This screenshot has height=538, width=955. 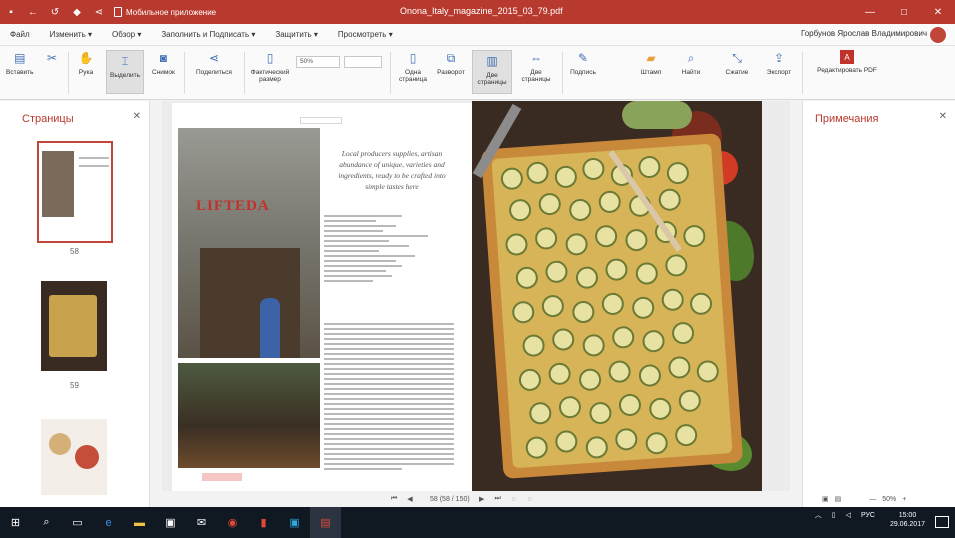 What do you see at coordinates (20, 34) in the screenshot?
I see `menu-file: Файл` at bounding box center [20, 34].